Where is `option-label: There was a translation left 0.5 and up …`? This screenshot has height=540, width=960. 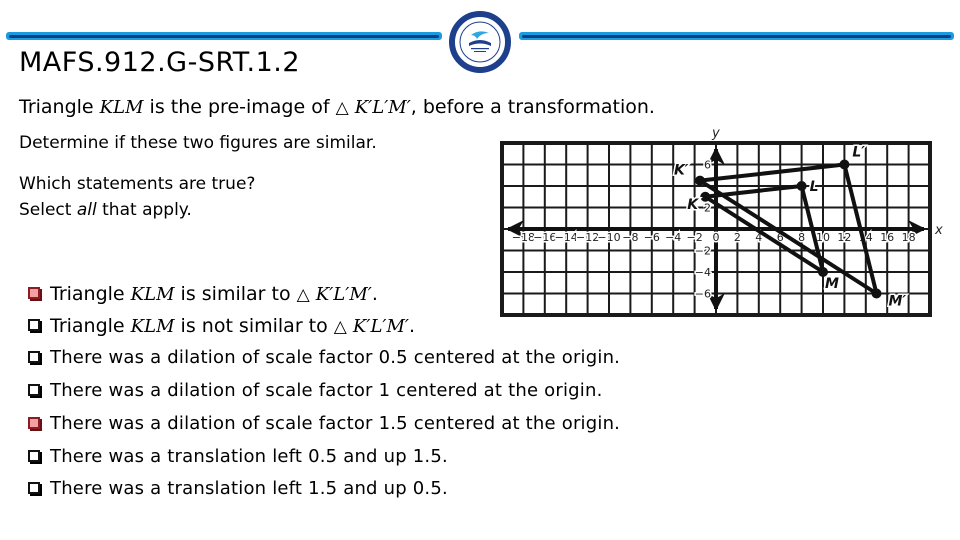 option-label: There was a translation left 0.5 and up … is located at coordinates (249, 456).